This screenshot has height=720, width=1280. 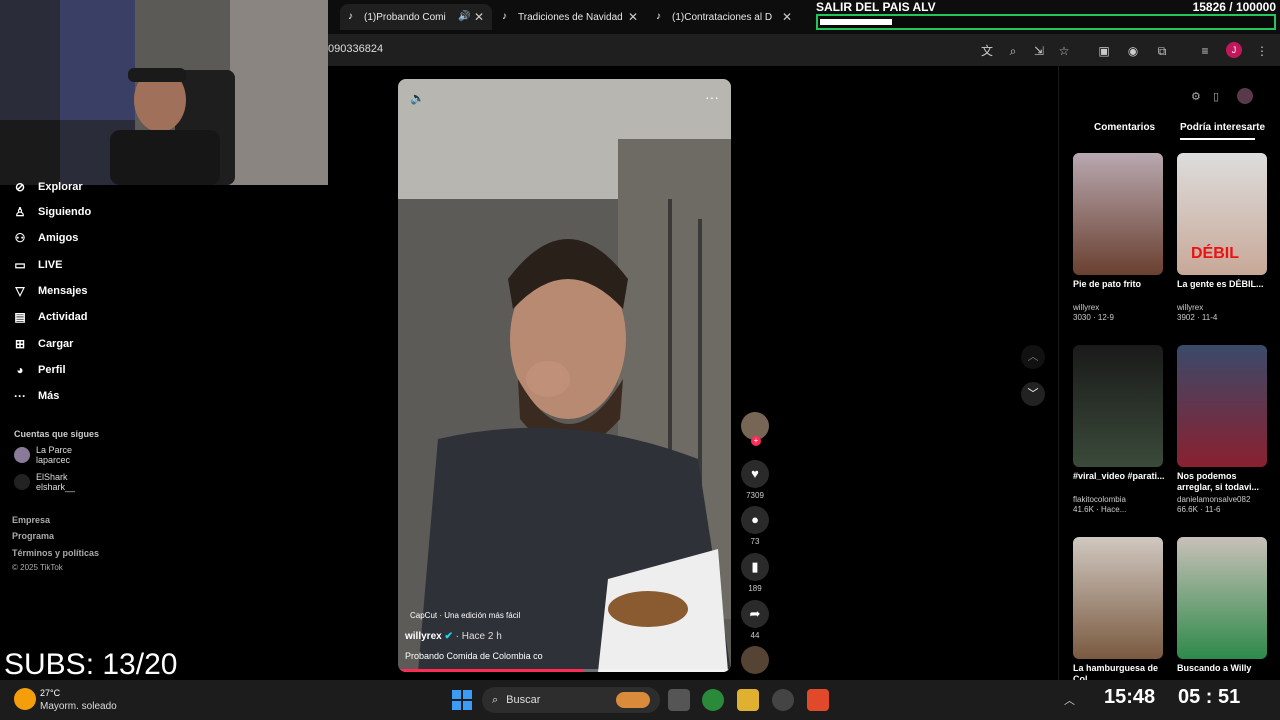 What do you see at coordinates (464, 17) in the screenshot?
I see `speaker-icon: 🔊` at bounding box center [464, 17].